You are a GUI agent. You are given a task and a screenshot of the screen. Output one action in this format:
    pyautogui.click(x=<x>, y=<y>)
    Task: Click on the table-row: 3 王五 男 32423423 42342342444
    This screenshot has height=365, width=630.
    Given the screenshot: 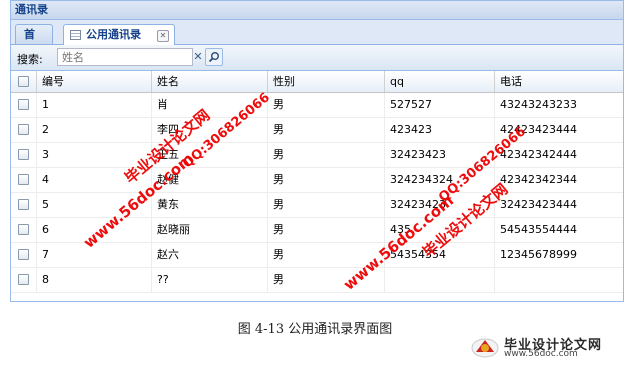 What is the action you would take?
    pyautogui.click(x=317, y=155)
    